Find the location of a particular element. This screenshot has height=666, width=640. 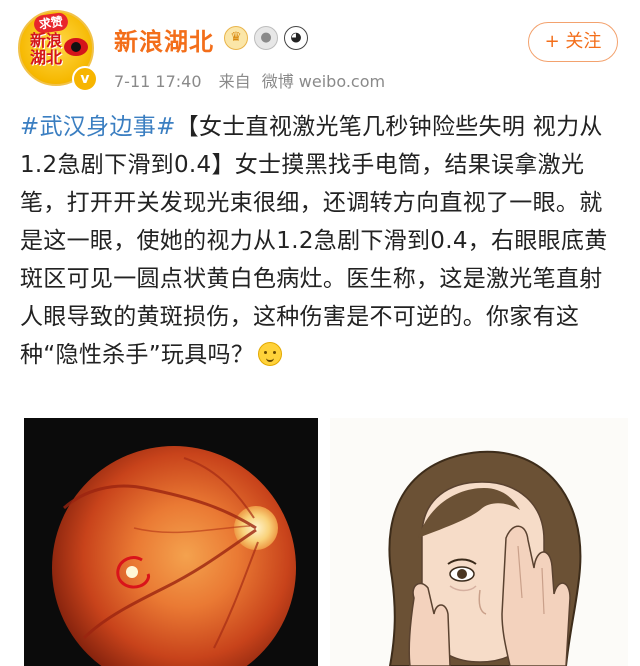

user-badges: ♛ ● ◕ is located at coordinates (266, 38).